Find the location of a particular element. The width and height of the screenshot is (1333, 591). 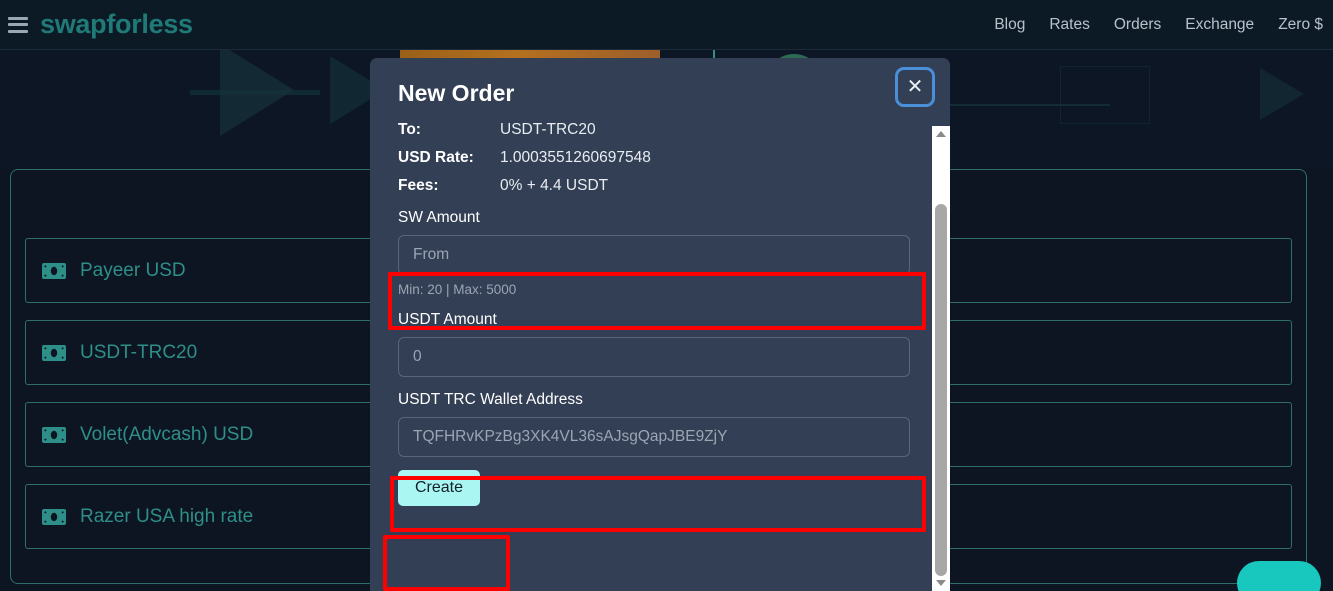

nav-links: Blog Rates Orders Exchange Zero $ is located at coordinates (1158, 25).